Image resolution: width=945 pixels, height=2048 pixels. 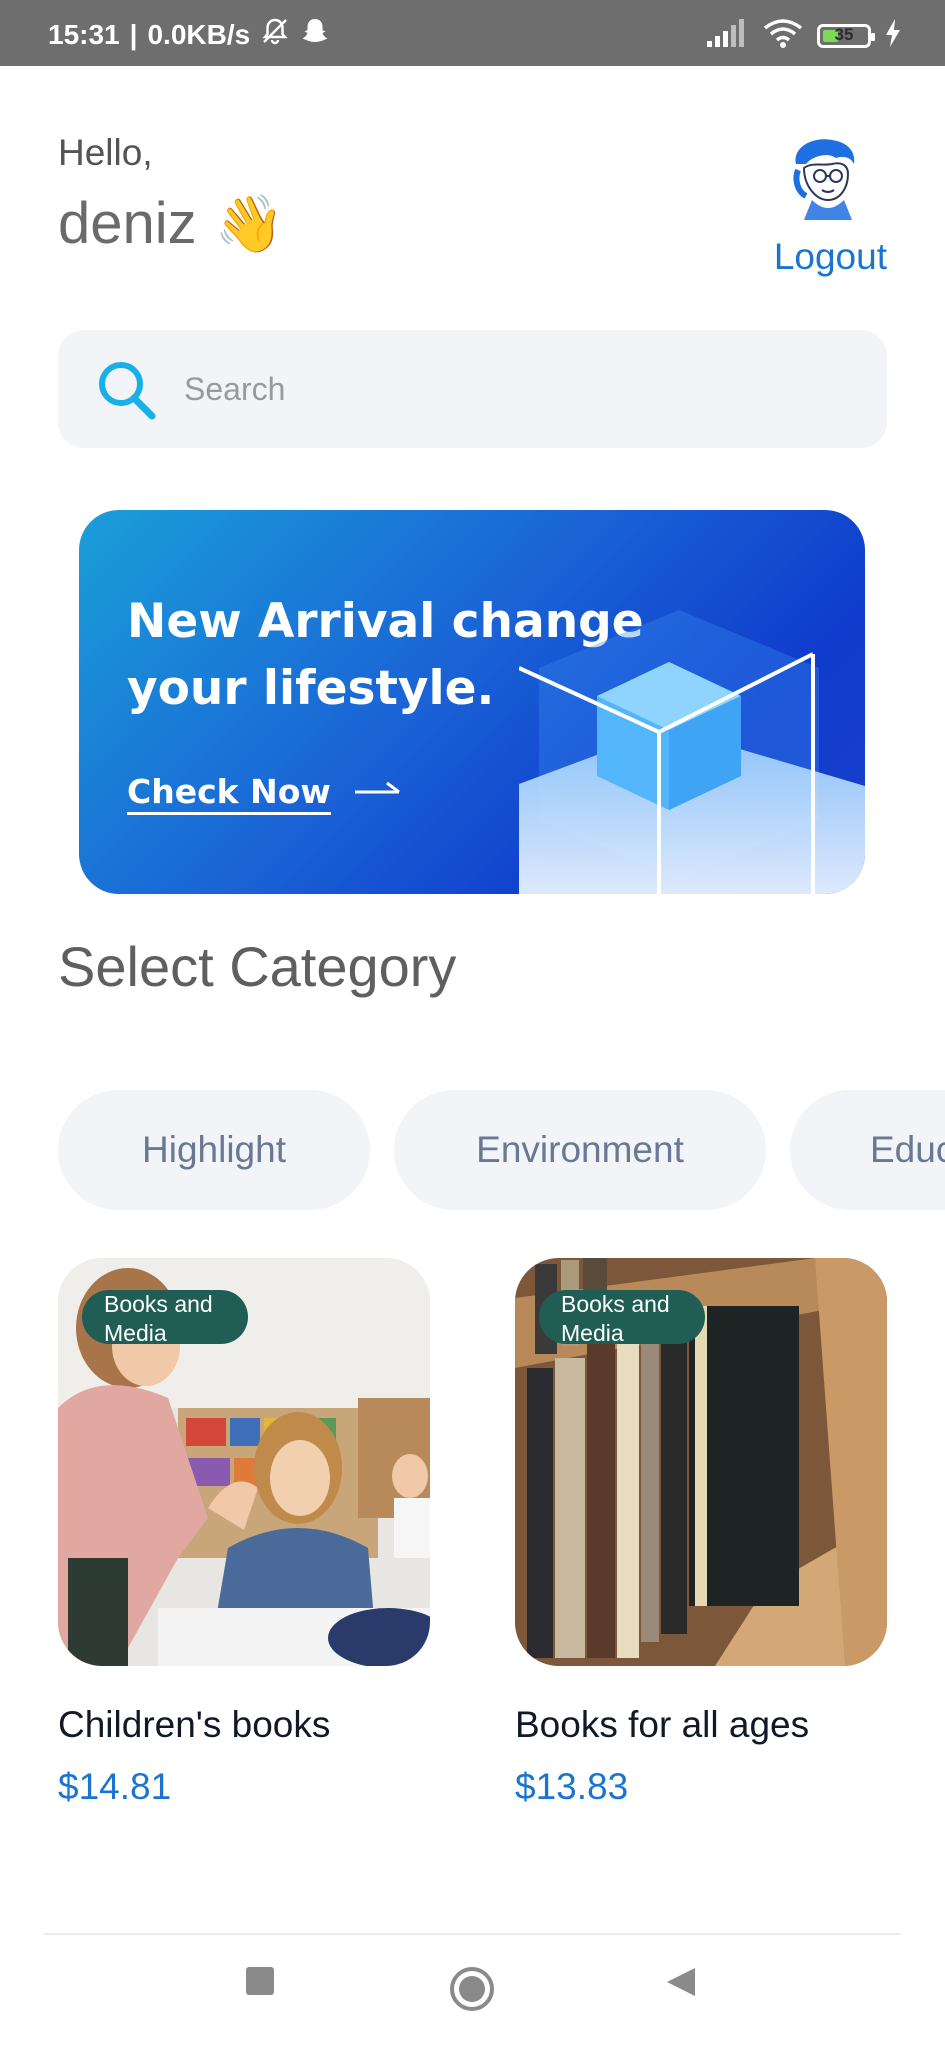 I want to click on search-icon, so click(x=126, y=389).